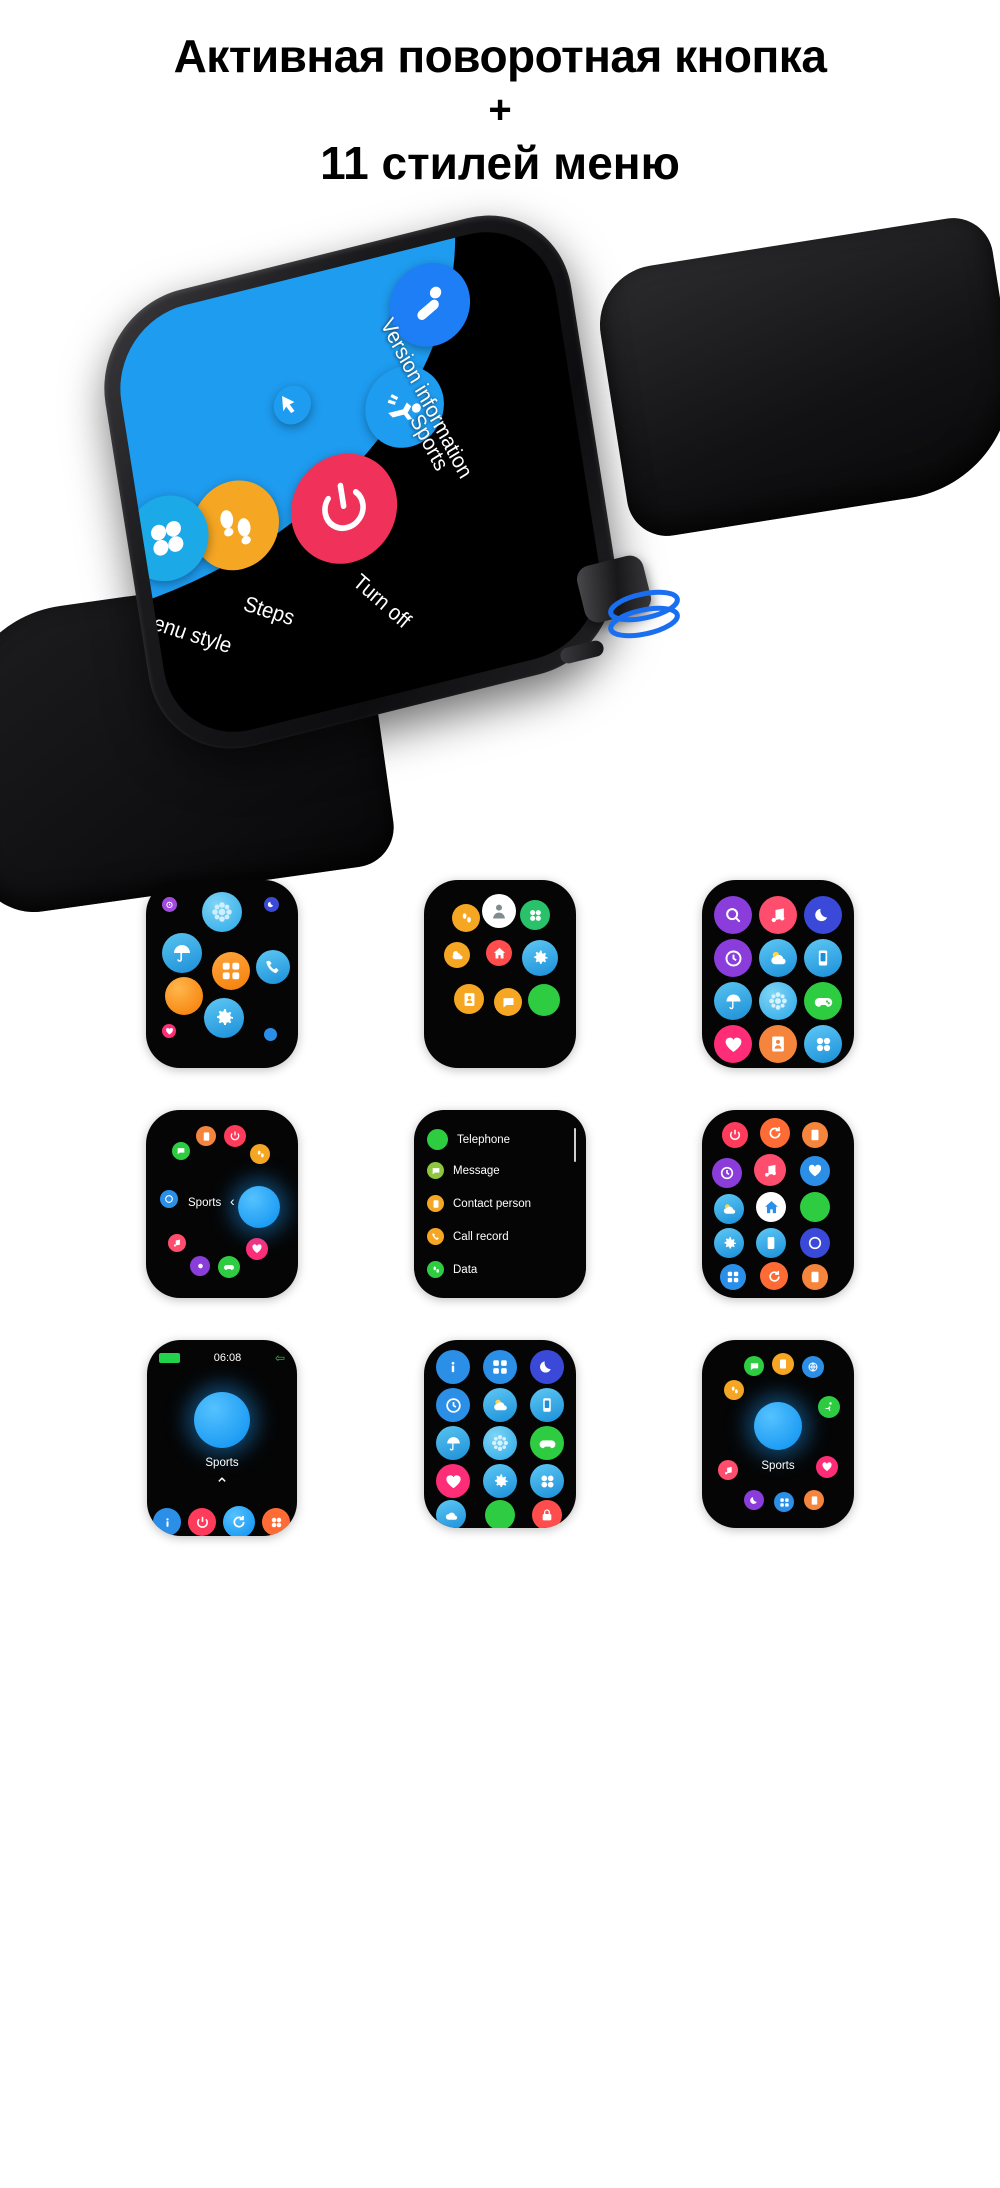 This screenshot has height=2188, width=1000. I want to click on alarm-icon, so click(169, 904).